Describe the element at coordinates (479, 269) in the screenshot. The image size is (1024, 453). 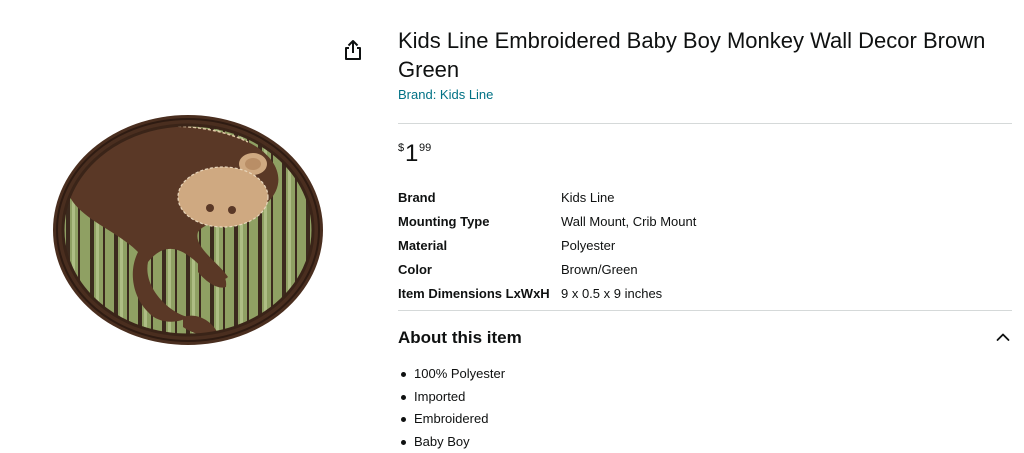
I see `spec-key: Color` at that location.